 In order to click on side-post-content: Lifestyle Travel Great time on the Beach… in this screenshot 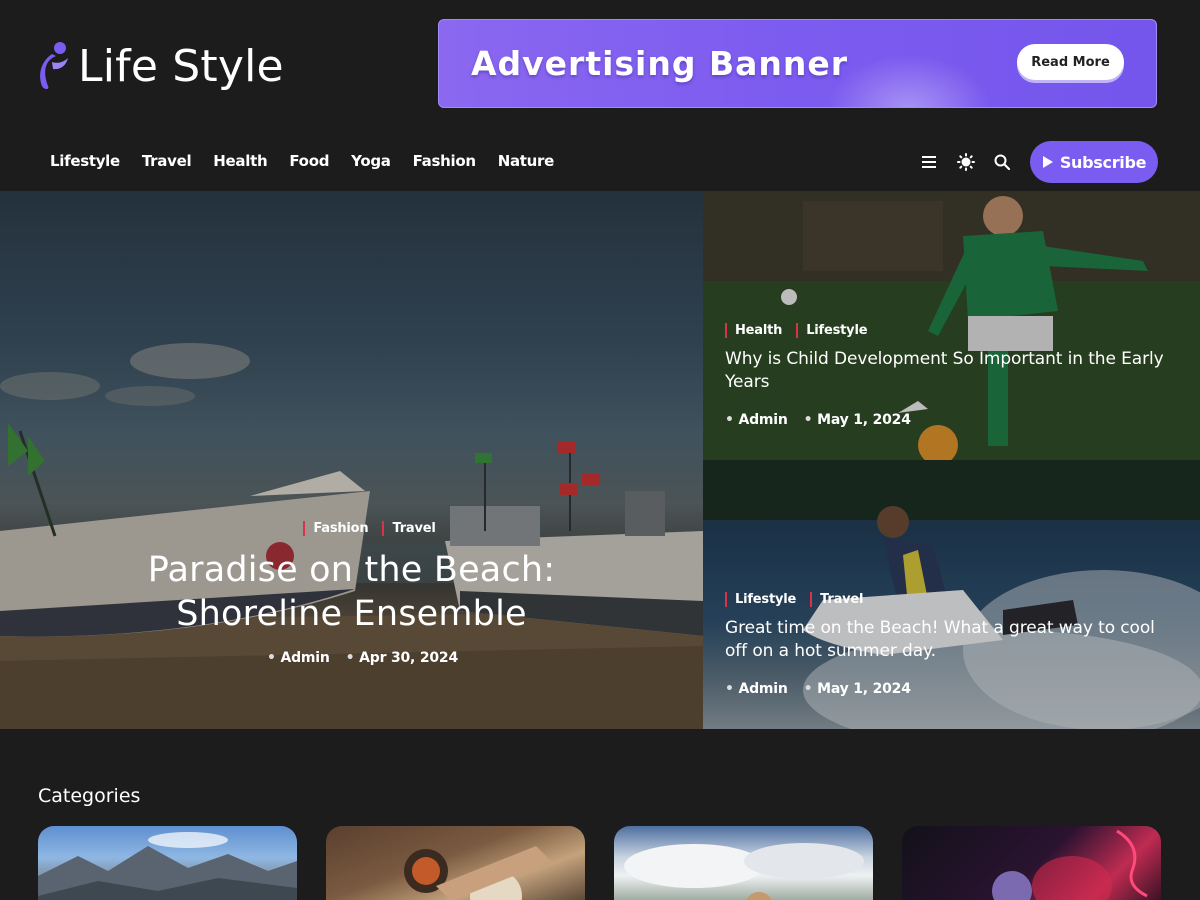, I will do `click(952, 644)`.